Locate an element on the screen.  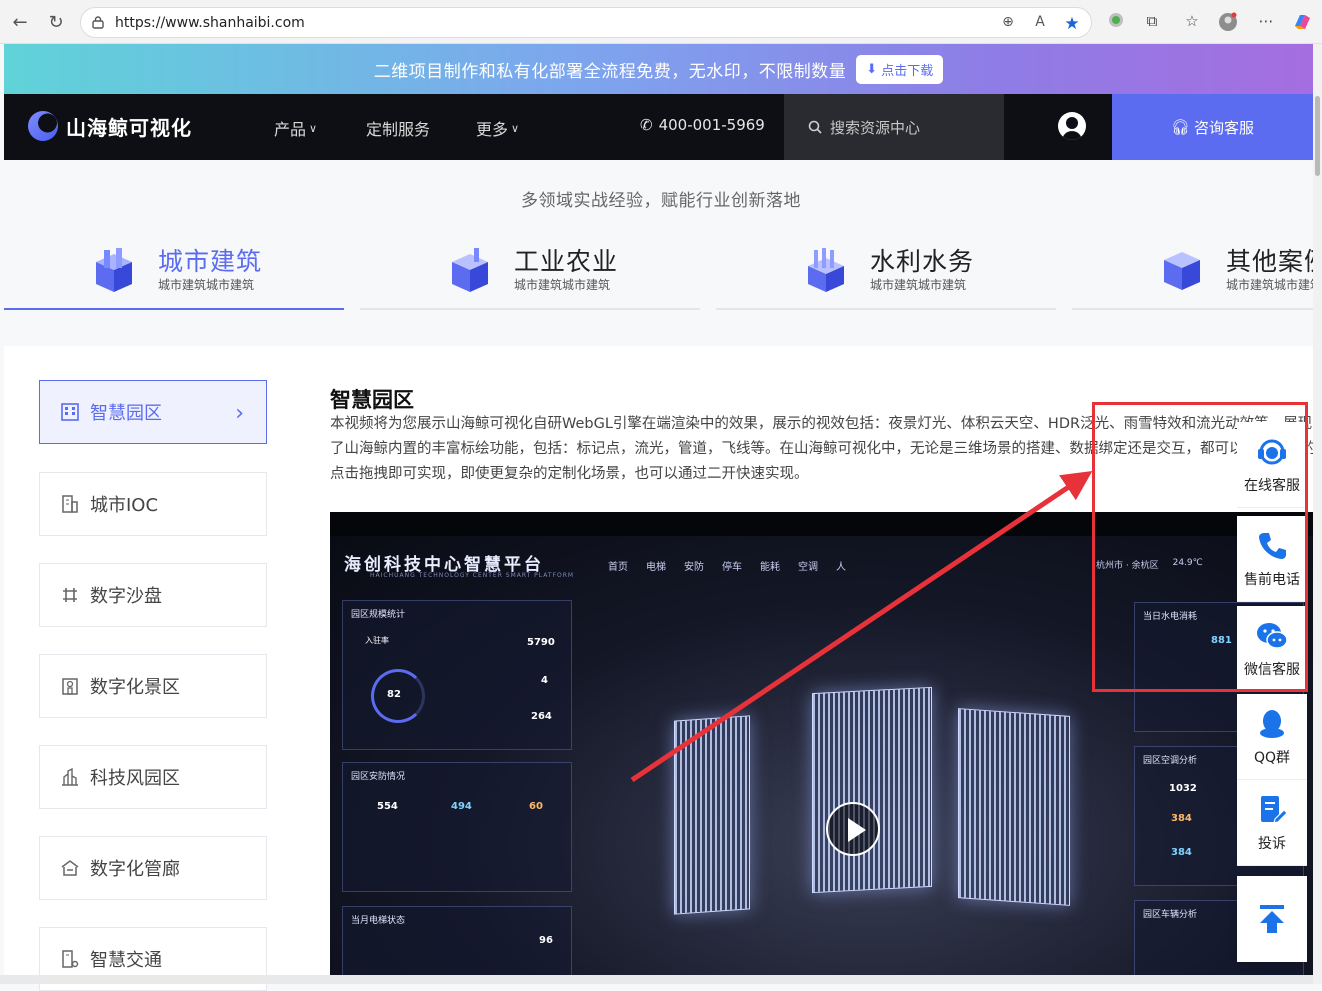
more-icon: ⋯ is located at coordinates (1266, 22).